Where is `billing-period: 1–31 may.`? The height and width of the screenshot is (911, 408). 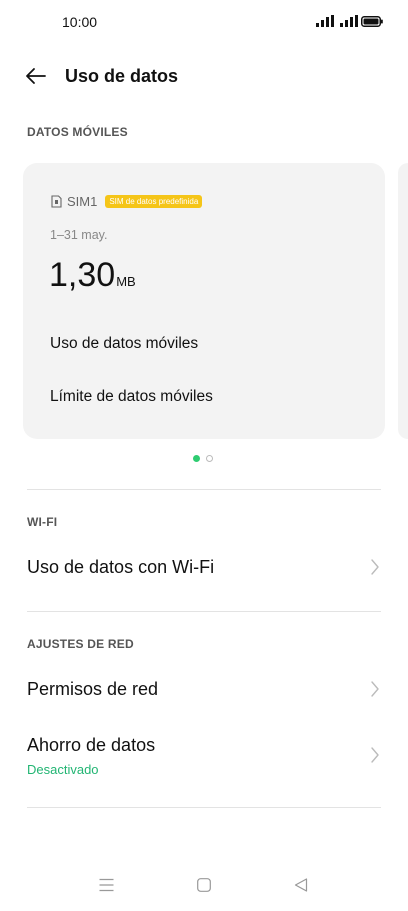 billing-period: 1–31 may. is located at coordinates (79, 235).